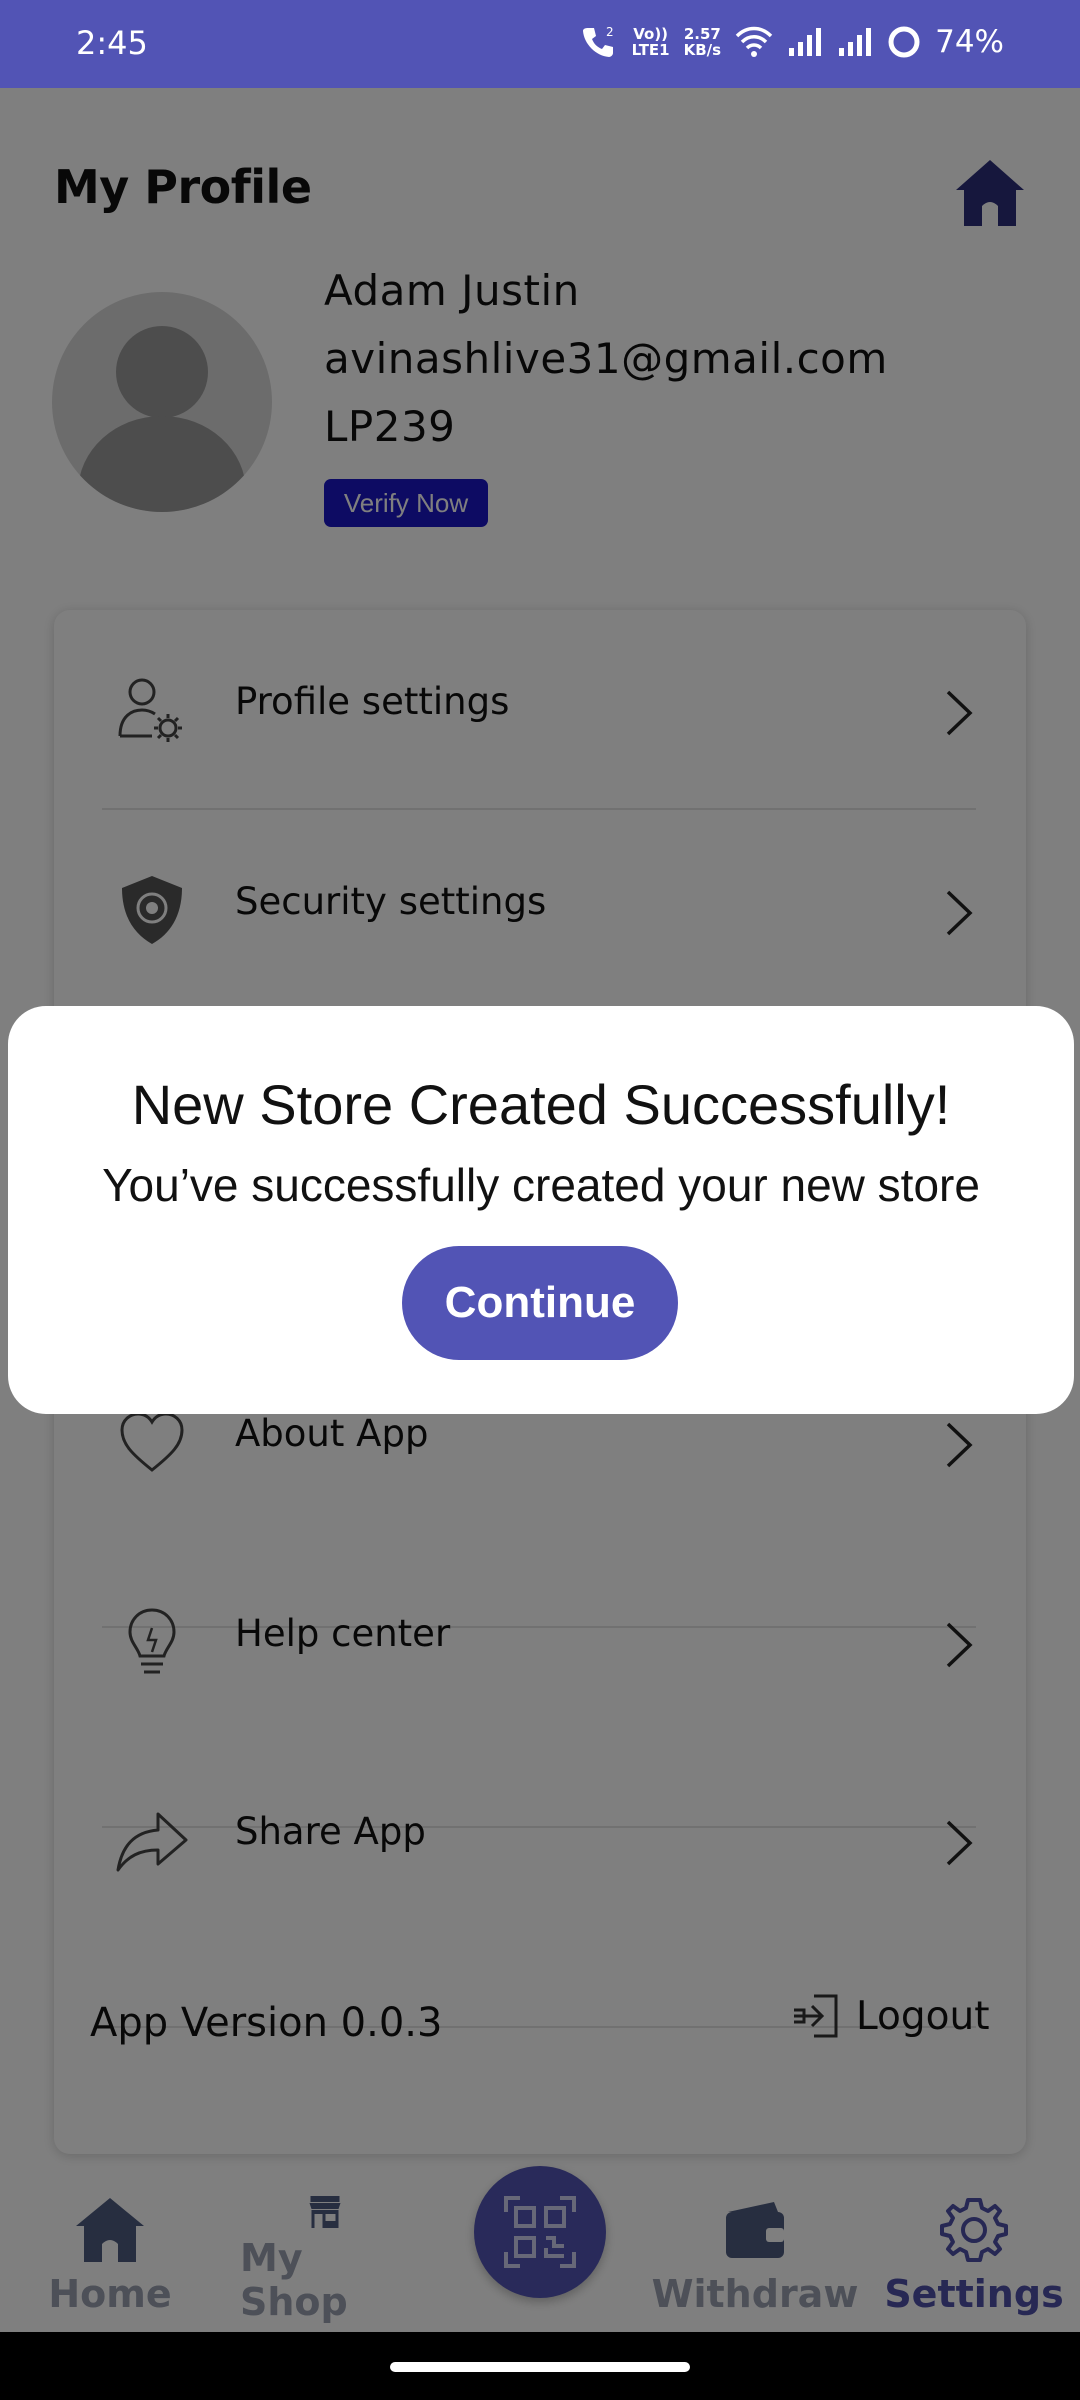 The height and width of the screenshot is (2400, 1080). Describe the element at coordinates (650, 50) in the screenshot. I see `volte-bottom-text: LTE1` at that location.